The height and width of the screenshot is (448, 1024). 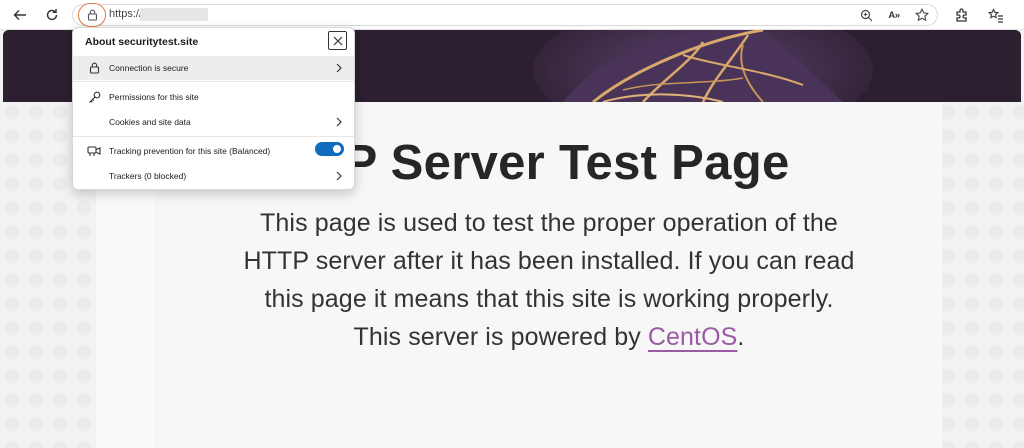 What do you see at coordinates (693, 337) in the screenshot?
I see `centos-link: CentOS` at bounding box center [693, 337].